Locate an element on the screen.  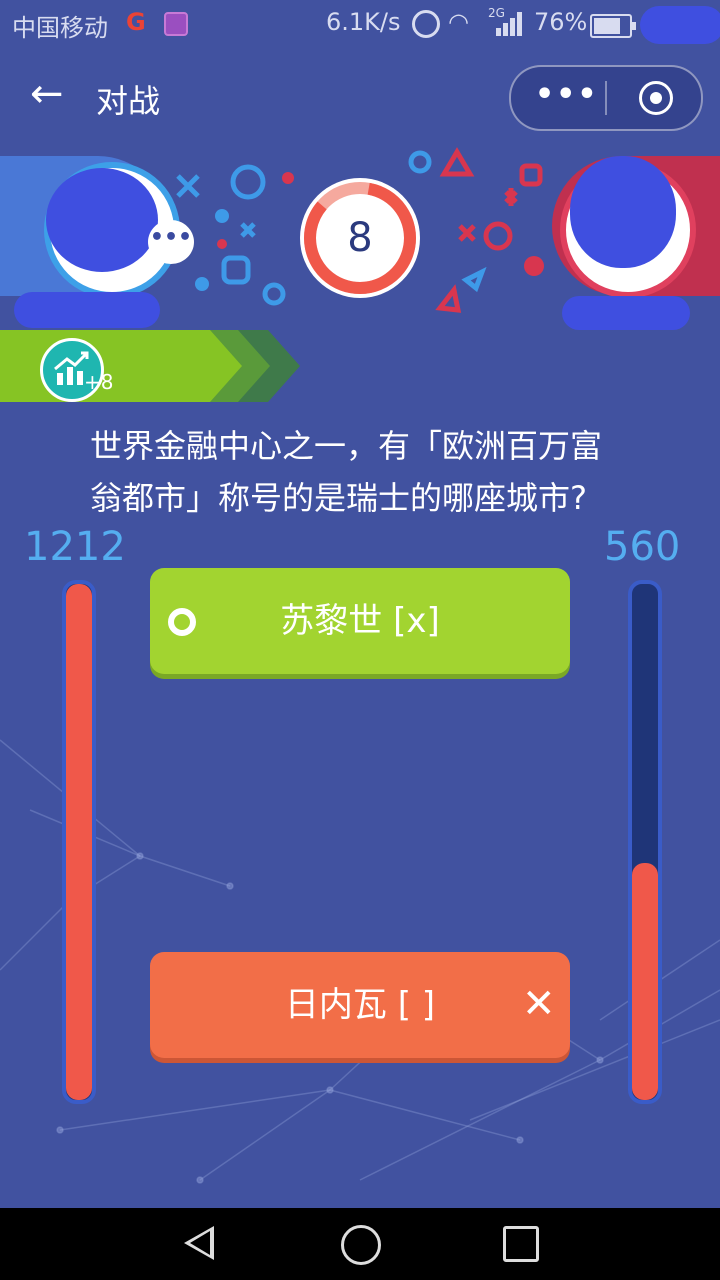
player-one-score-bar is located at coordinates (79, 842).